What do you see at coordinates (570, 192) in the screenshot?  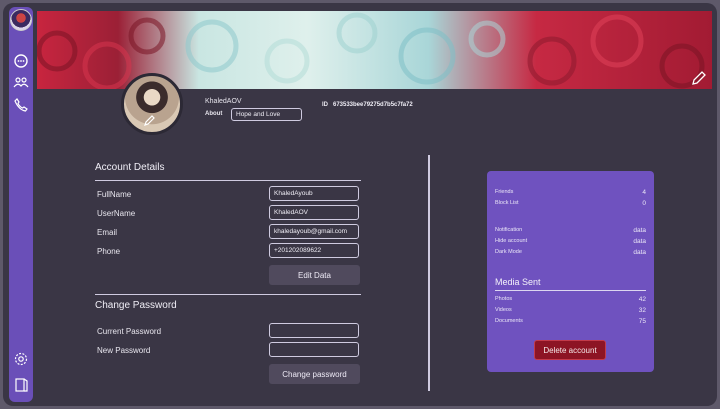 I see `friends-row: Friends 4` at bounding box center [570, 192].